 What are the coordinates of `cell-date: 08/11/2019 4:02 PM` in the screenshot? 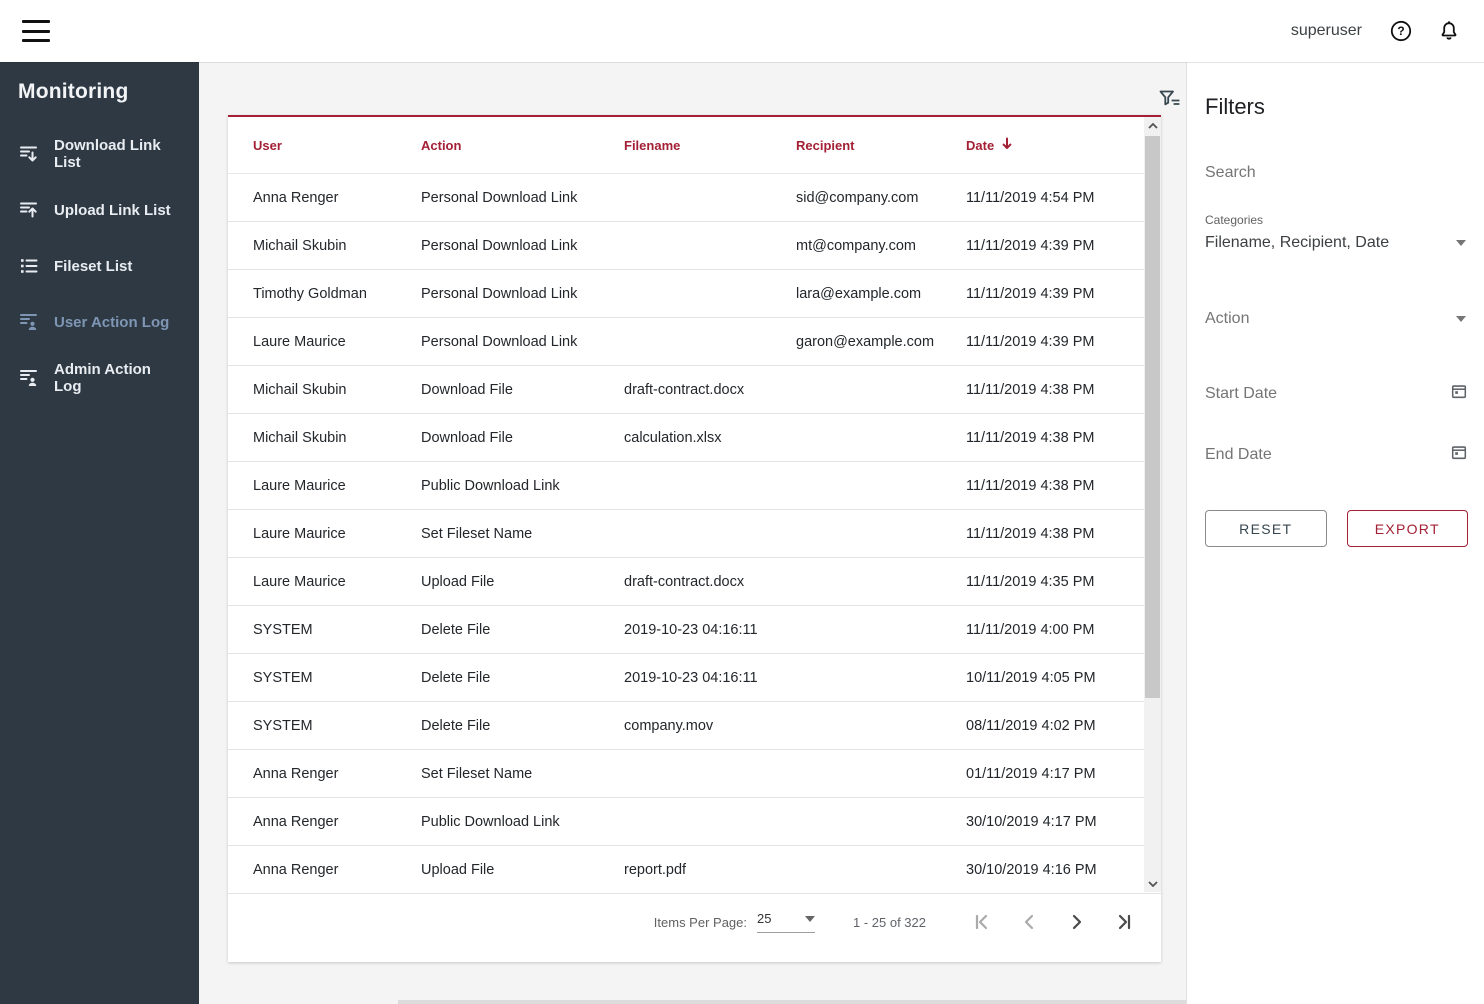 It's located at (1031, 725).